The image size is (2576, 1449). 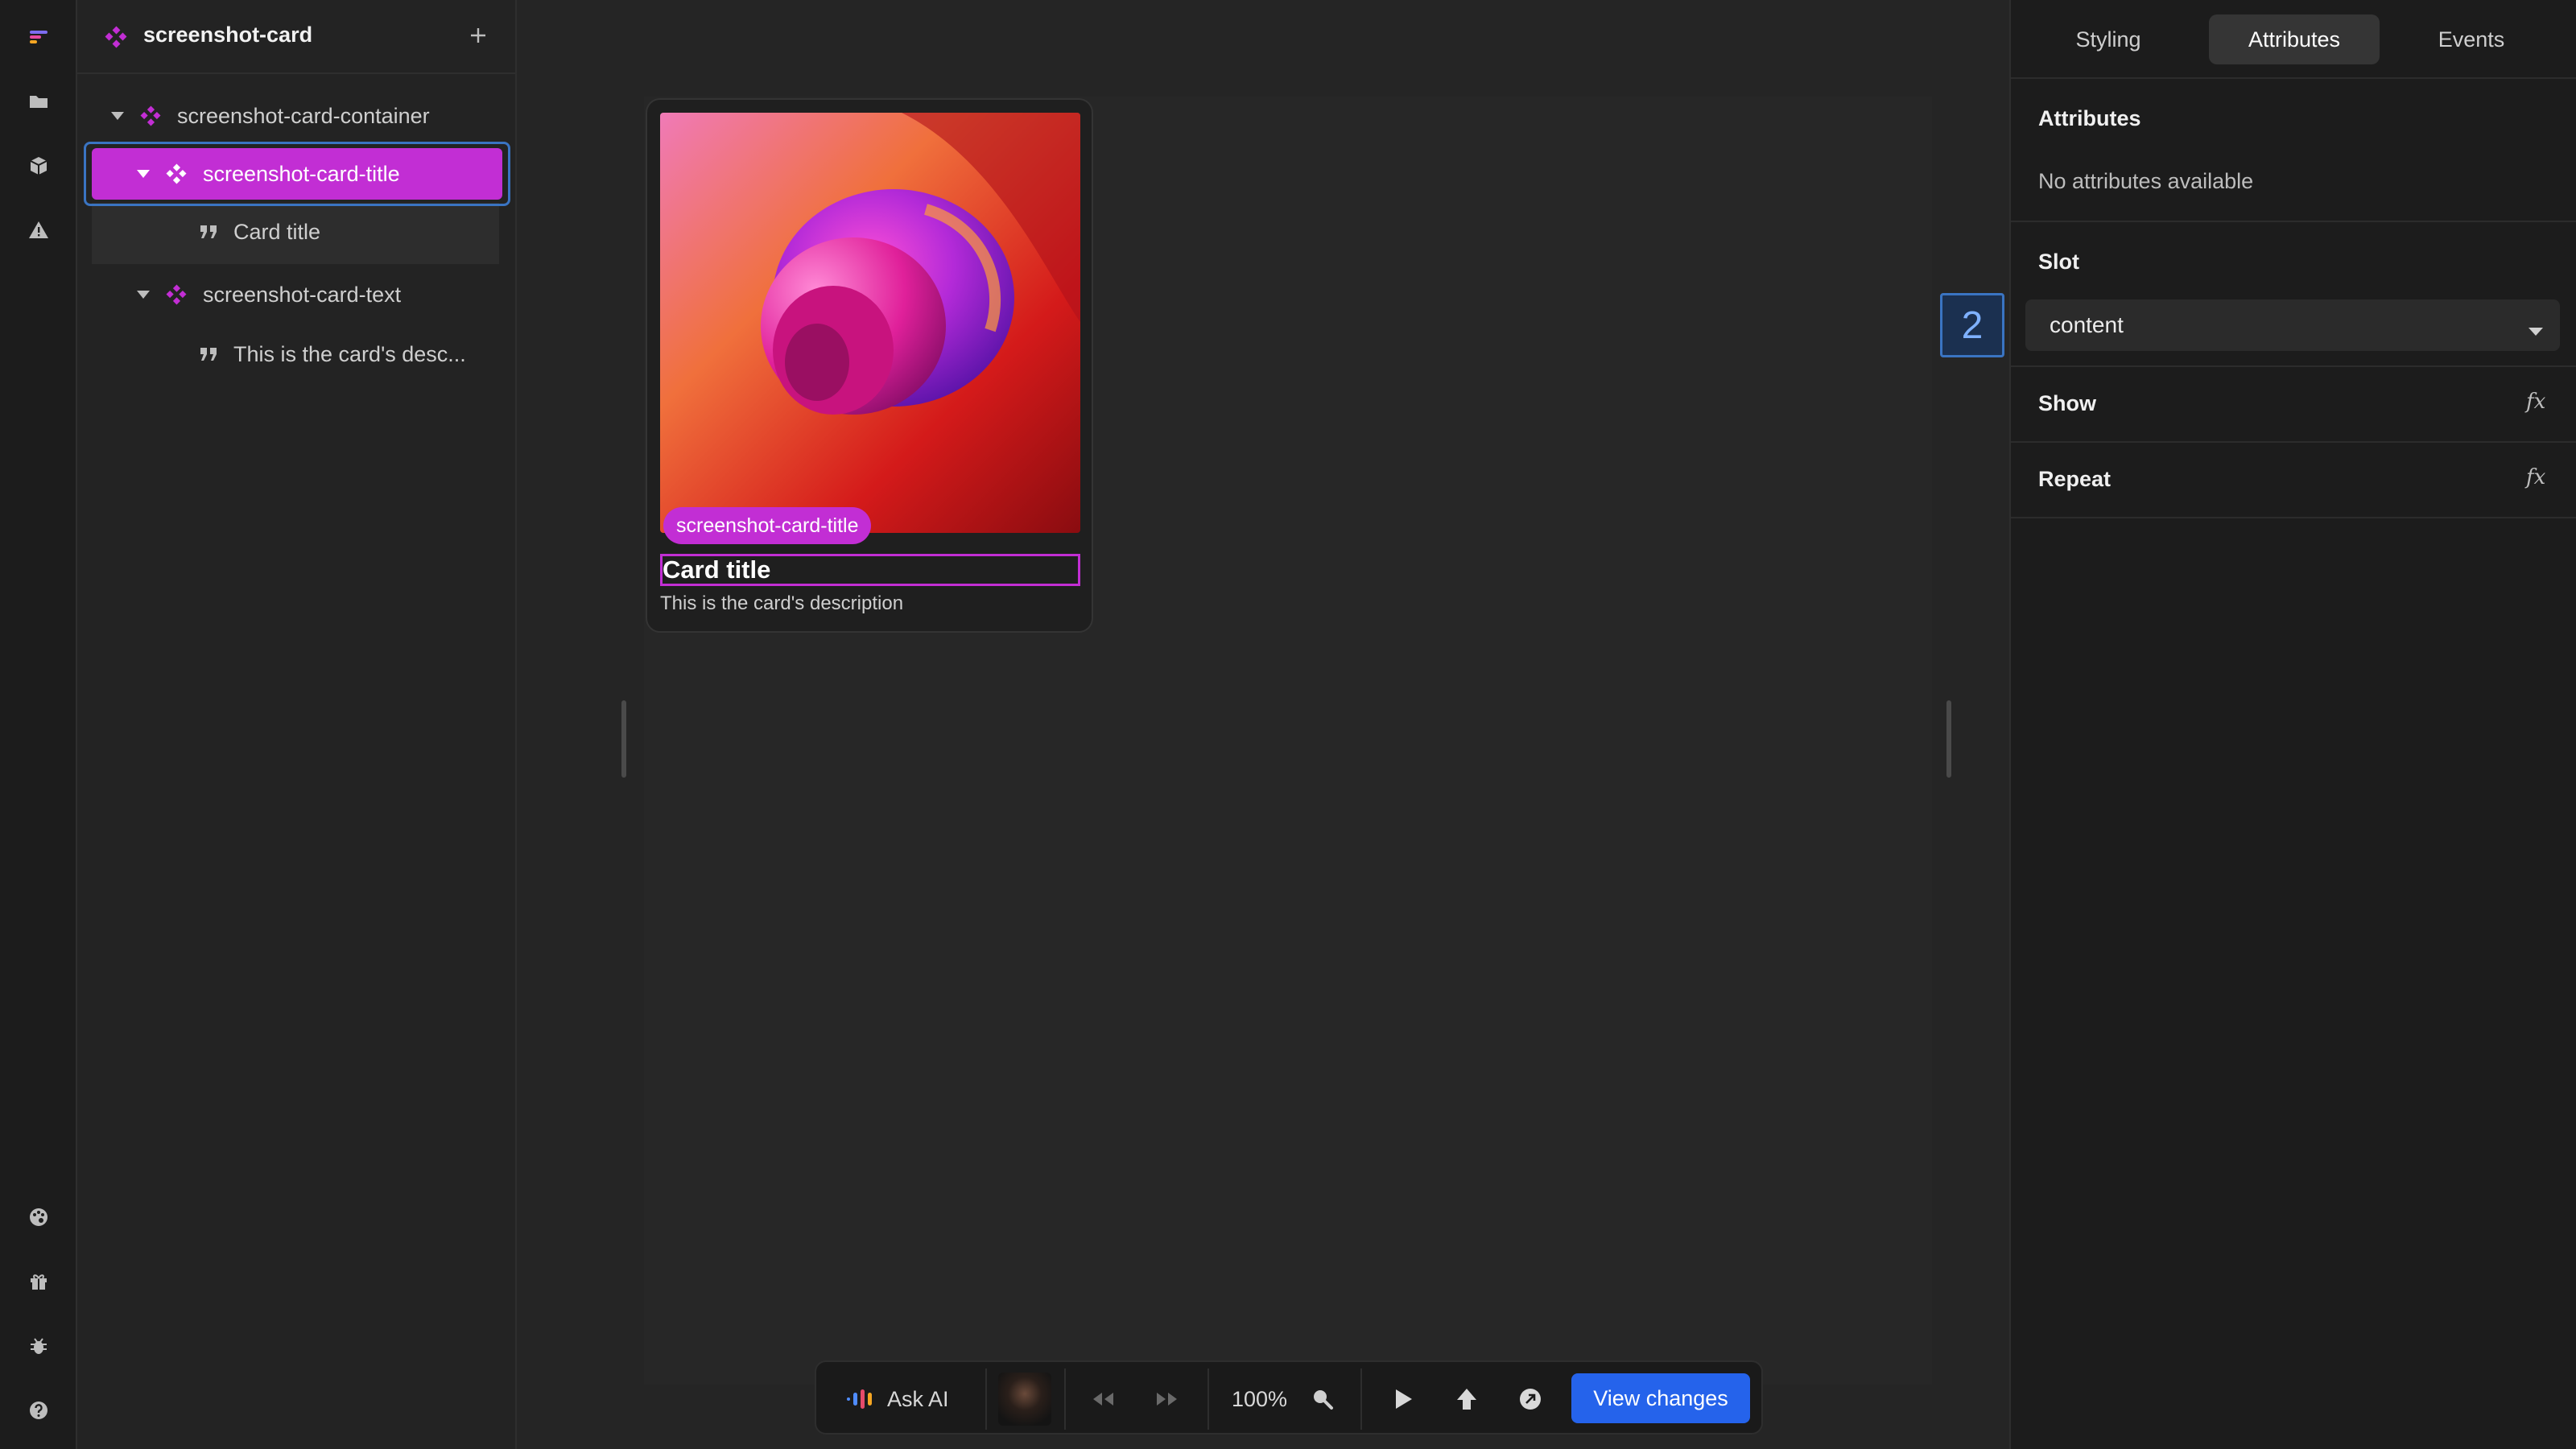 What do you see at coordinates (39, 230) in the screenshot?
I see `warning-icon` at bounding box center [39, 230].